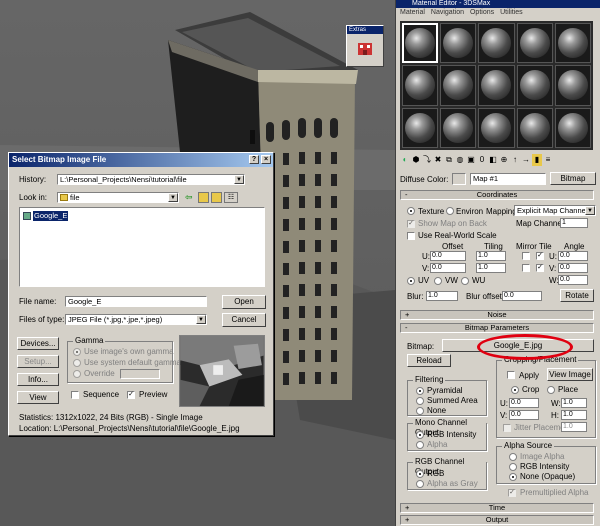 The image size is (600, 526). What do you see at coordinates (416, 160) in the screenshot?
I see `put-to-scene-icon: ⬢` at bounding box center [416, 160].